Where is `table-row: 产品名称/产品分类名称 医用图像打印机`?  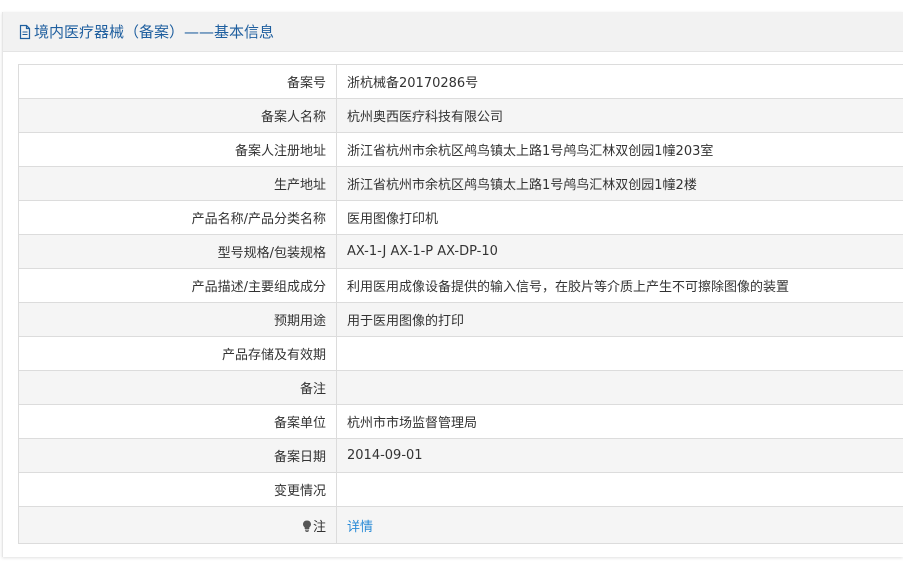 table-row: 产品名称/产品分类名称 医用图像打印机 is located at coordinates (460, 217).